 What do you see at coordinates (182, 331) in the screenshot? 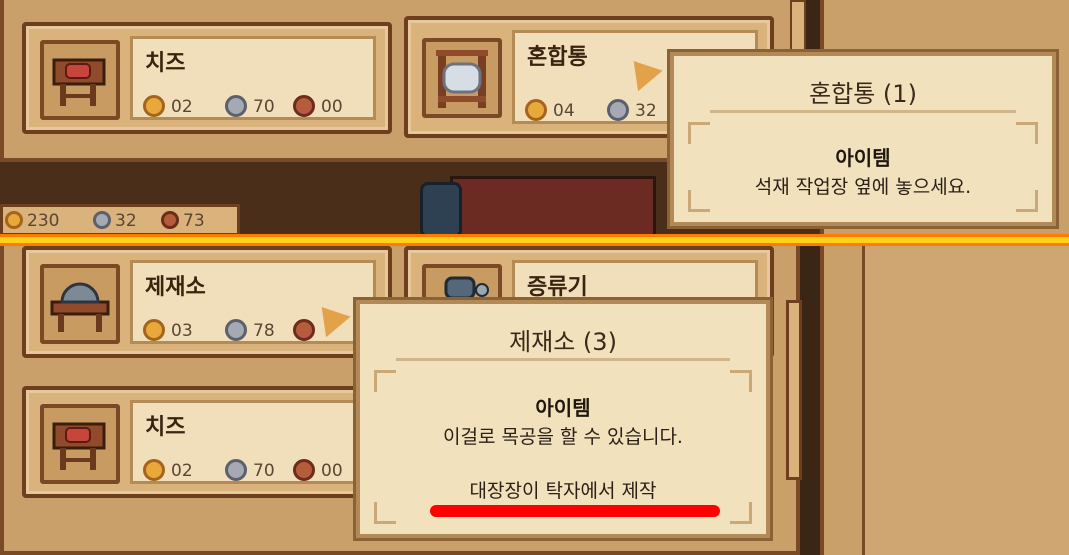
I see `gold-cost: 03` at bounding box center [182, 331].